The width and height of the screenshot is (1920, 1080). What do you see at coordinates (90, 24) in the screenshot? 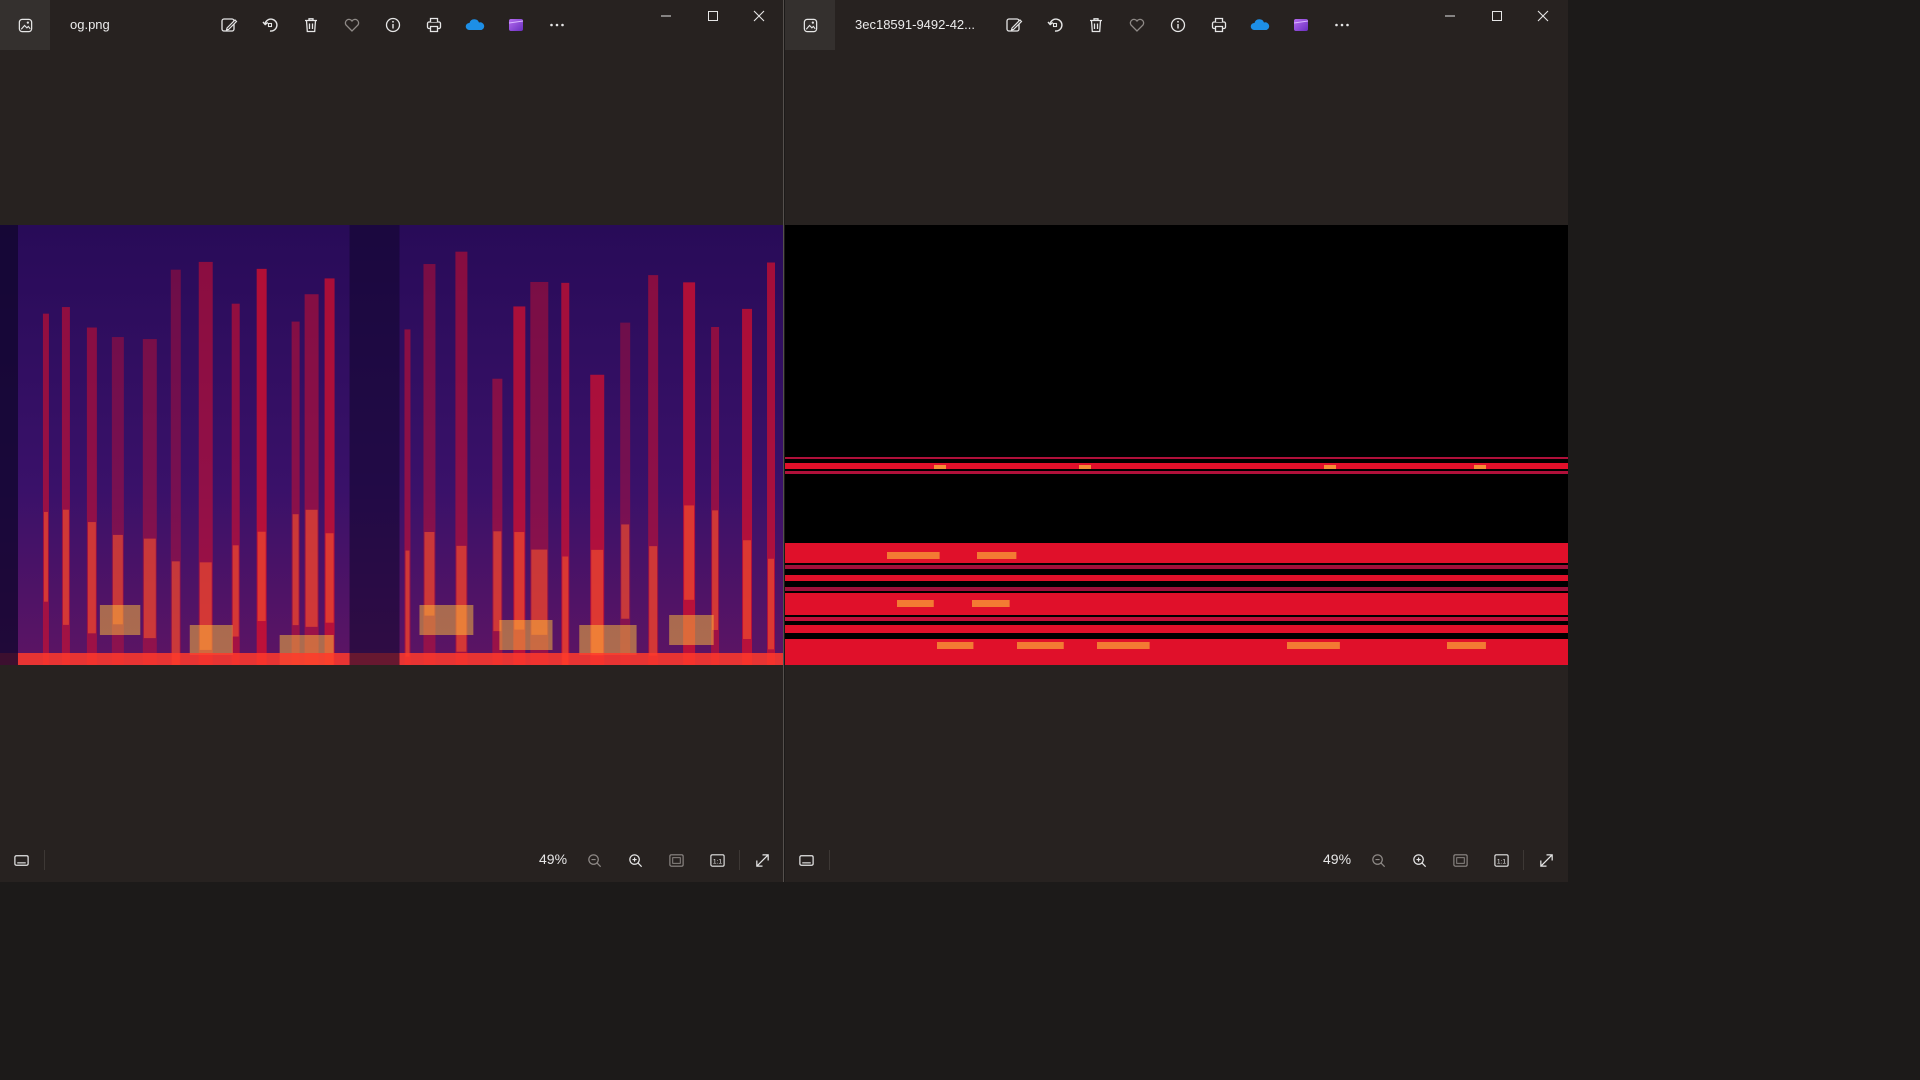
I see `file-title: og.png` at bounding box center [90, 24].